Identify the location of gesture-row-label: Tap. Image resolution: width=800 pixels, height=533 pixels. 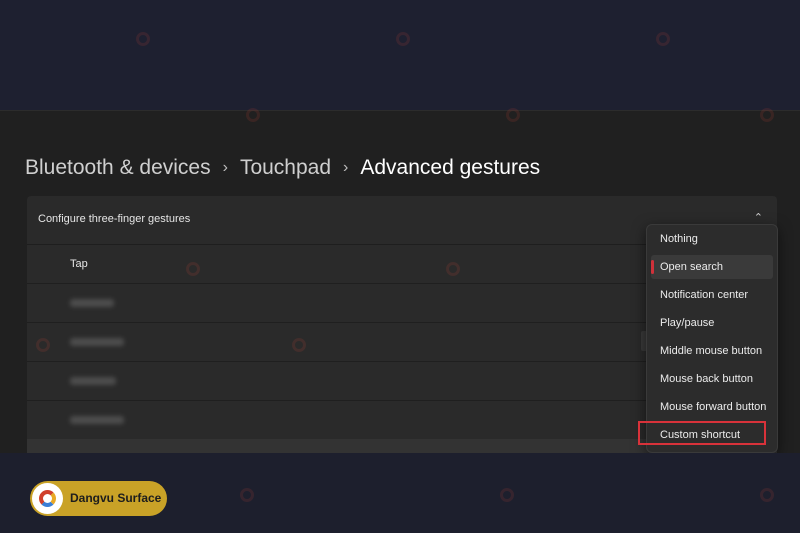
(79, 264).